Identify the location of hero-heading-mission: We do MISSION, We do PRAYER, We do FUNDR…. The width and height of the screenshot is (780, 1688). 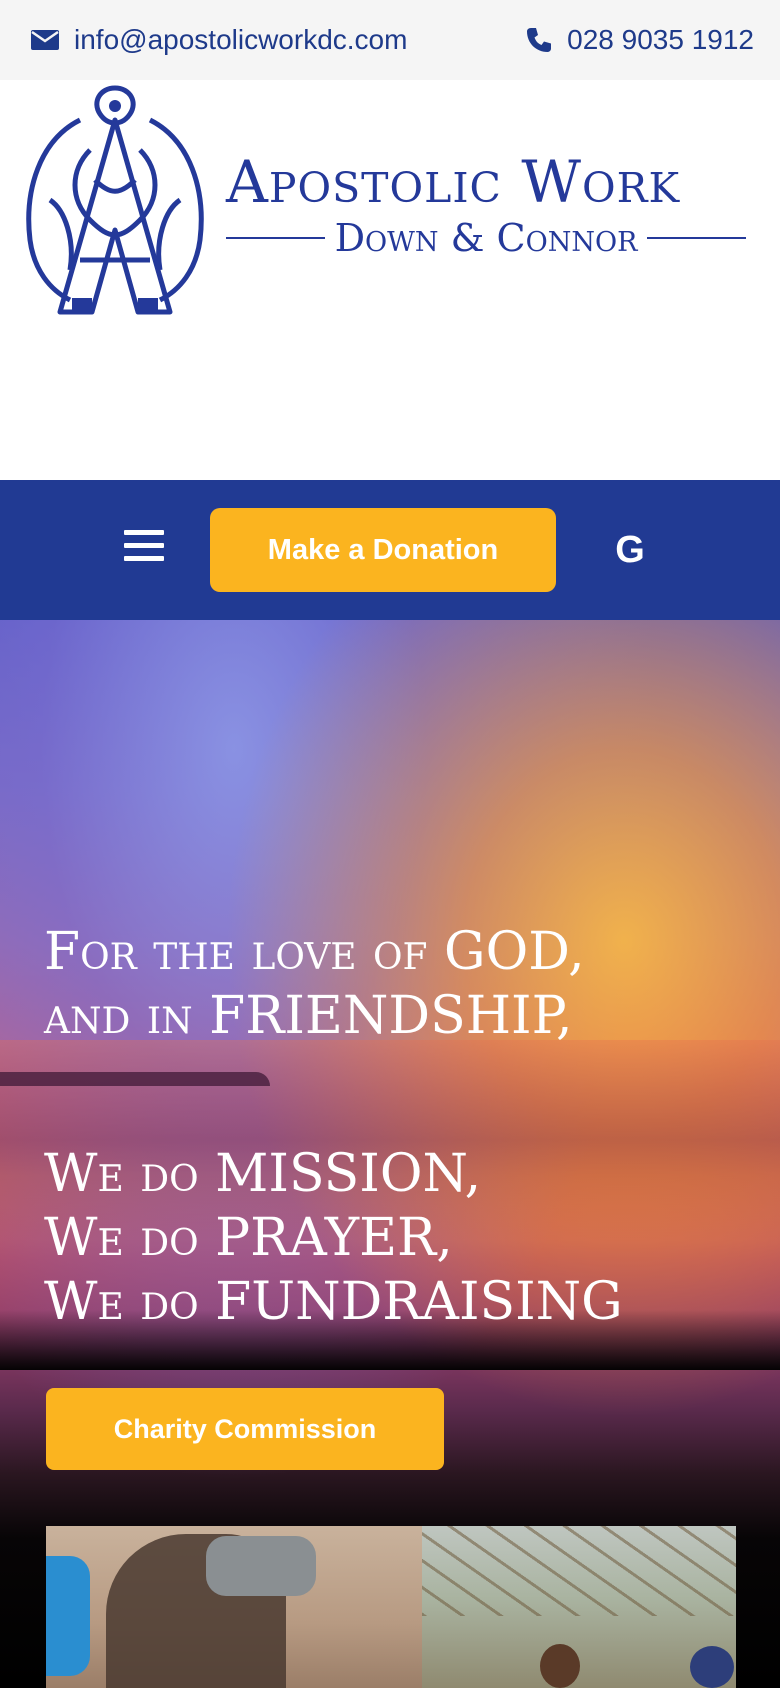
(394, 1238).